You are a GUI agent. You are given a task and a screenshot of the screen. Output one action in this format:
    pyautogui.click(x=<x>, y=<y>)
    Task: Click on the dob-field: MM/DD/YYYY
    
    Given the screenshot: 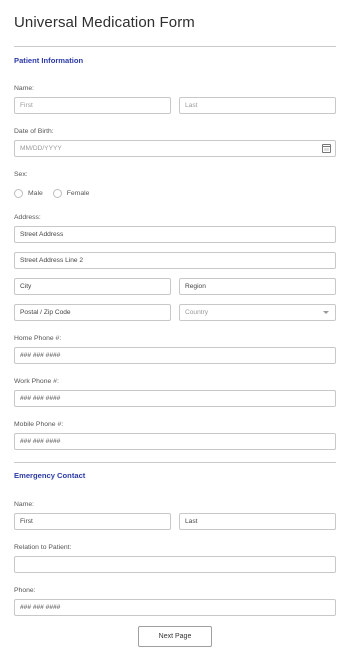 What is the action you would take?
    pyautogui.click(x=175, y=148)
    